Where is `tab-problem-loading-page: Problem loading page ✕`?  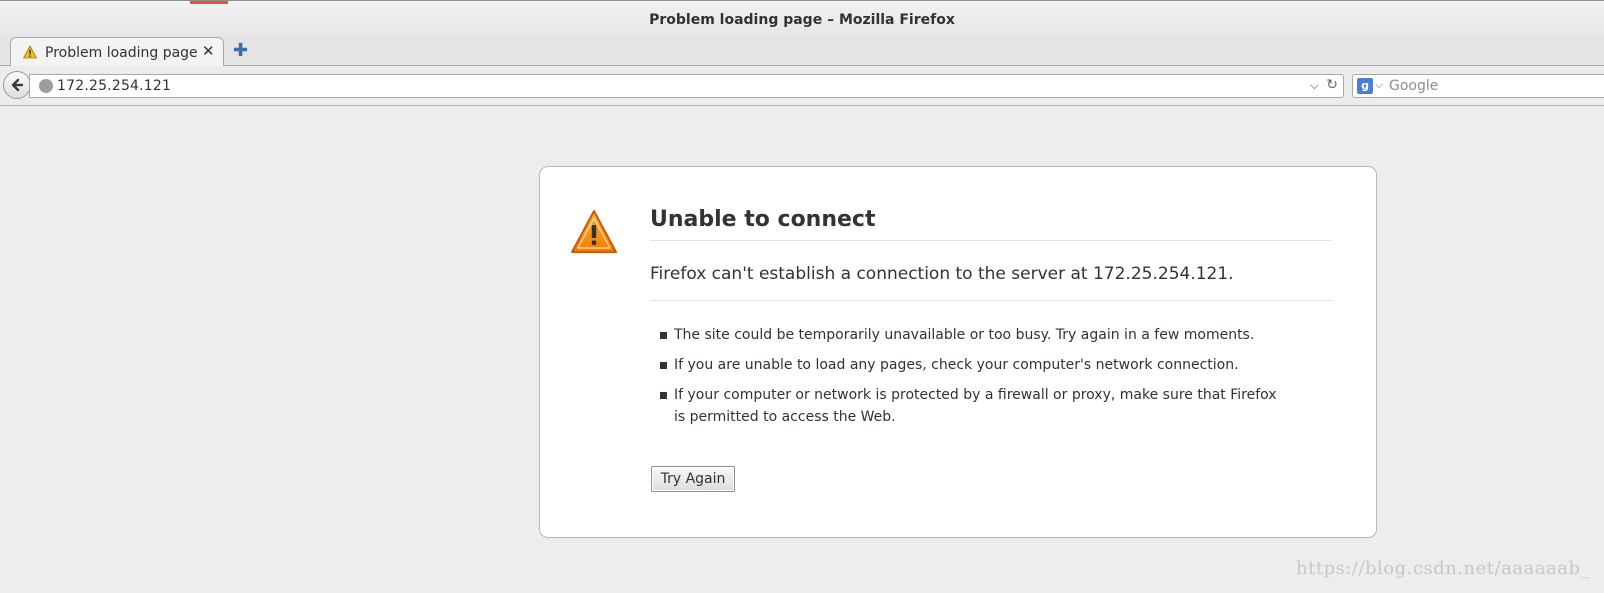 tab-problem-loading-page: Problem loading page ✕ is located at coordinates (117, 52).